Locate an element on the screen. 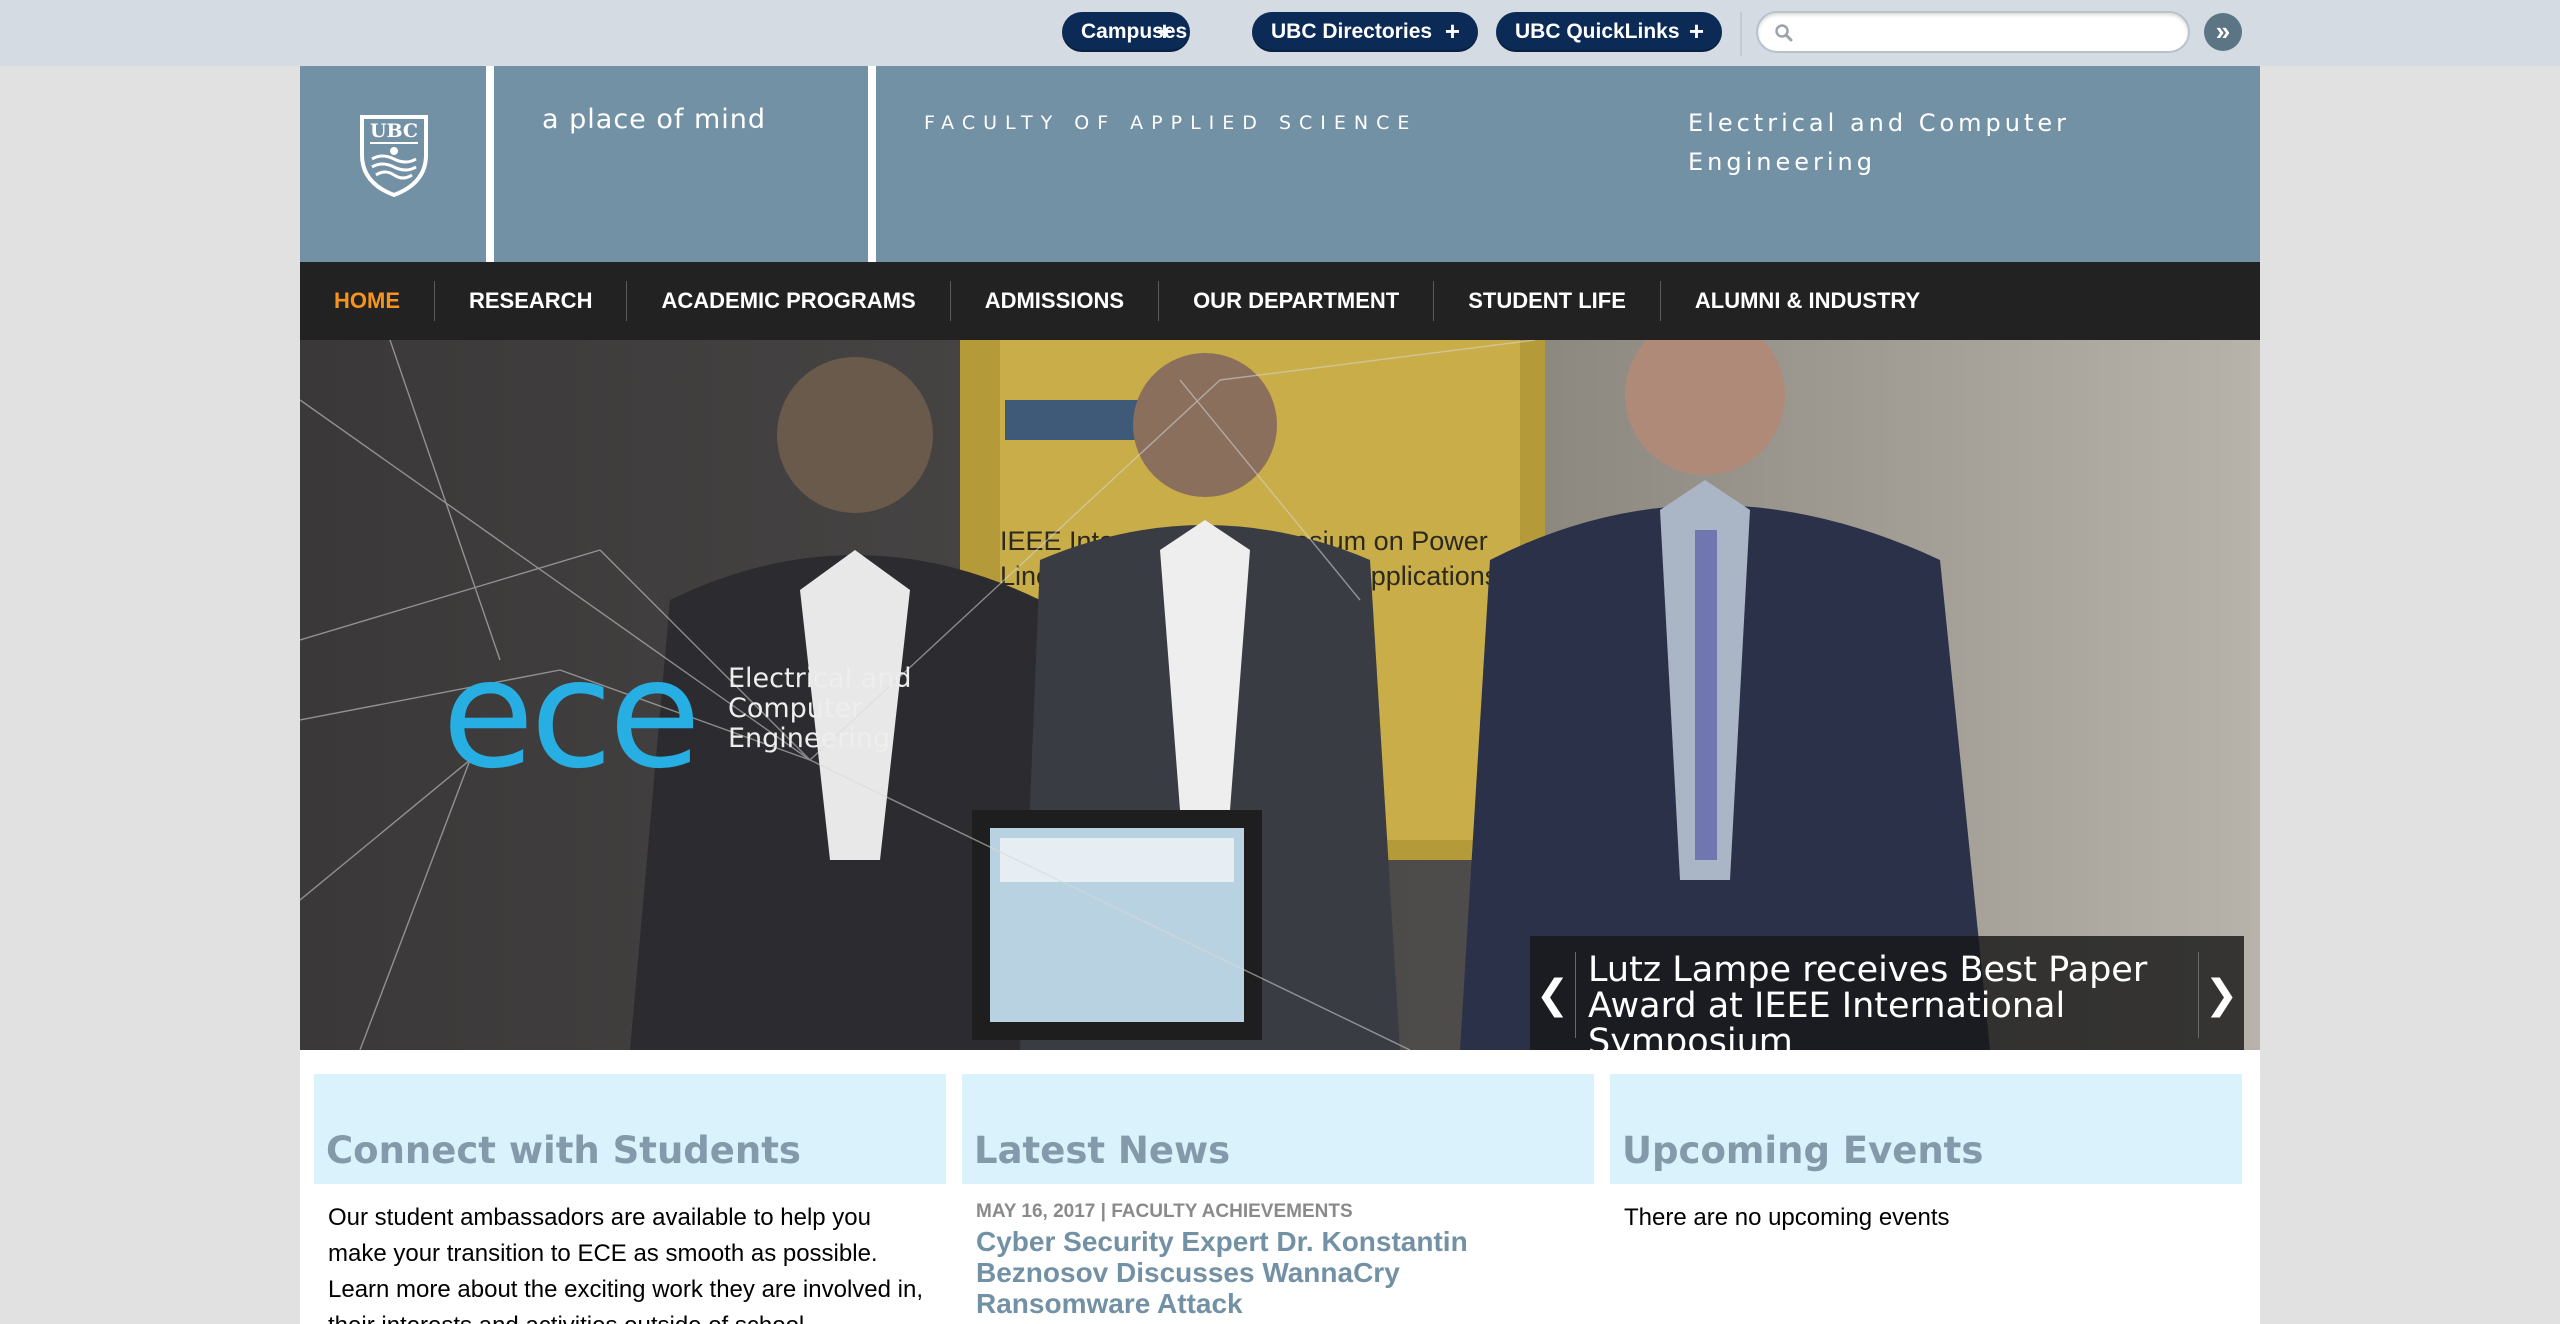 The image size is (2560, 1324). logo-text: UBC is located at coordinates (394, 131).